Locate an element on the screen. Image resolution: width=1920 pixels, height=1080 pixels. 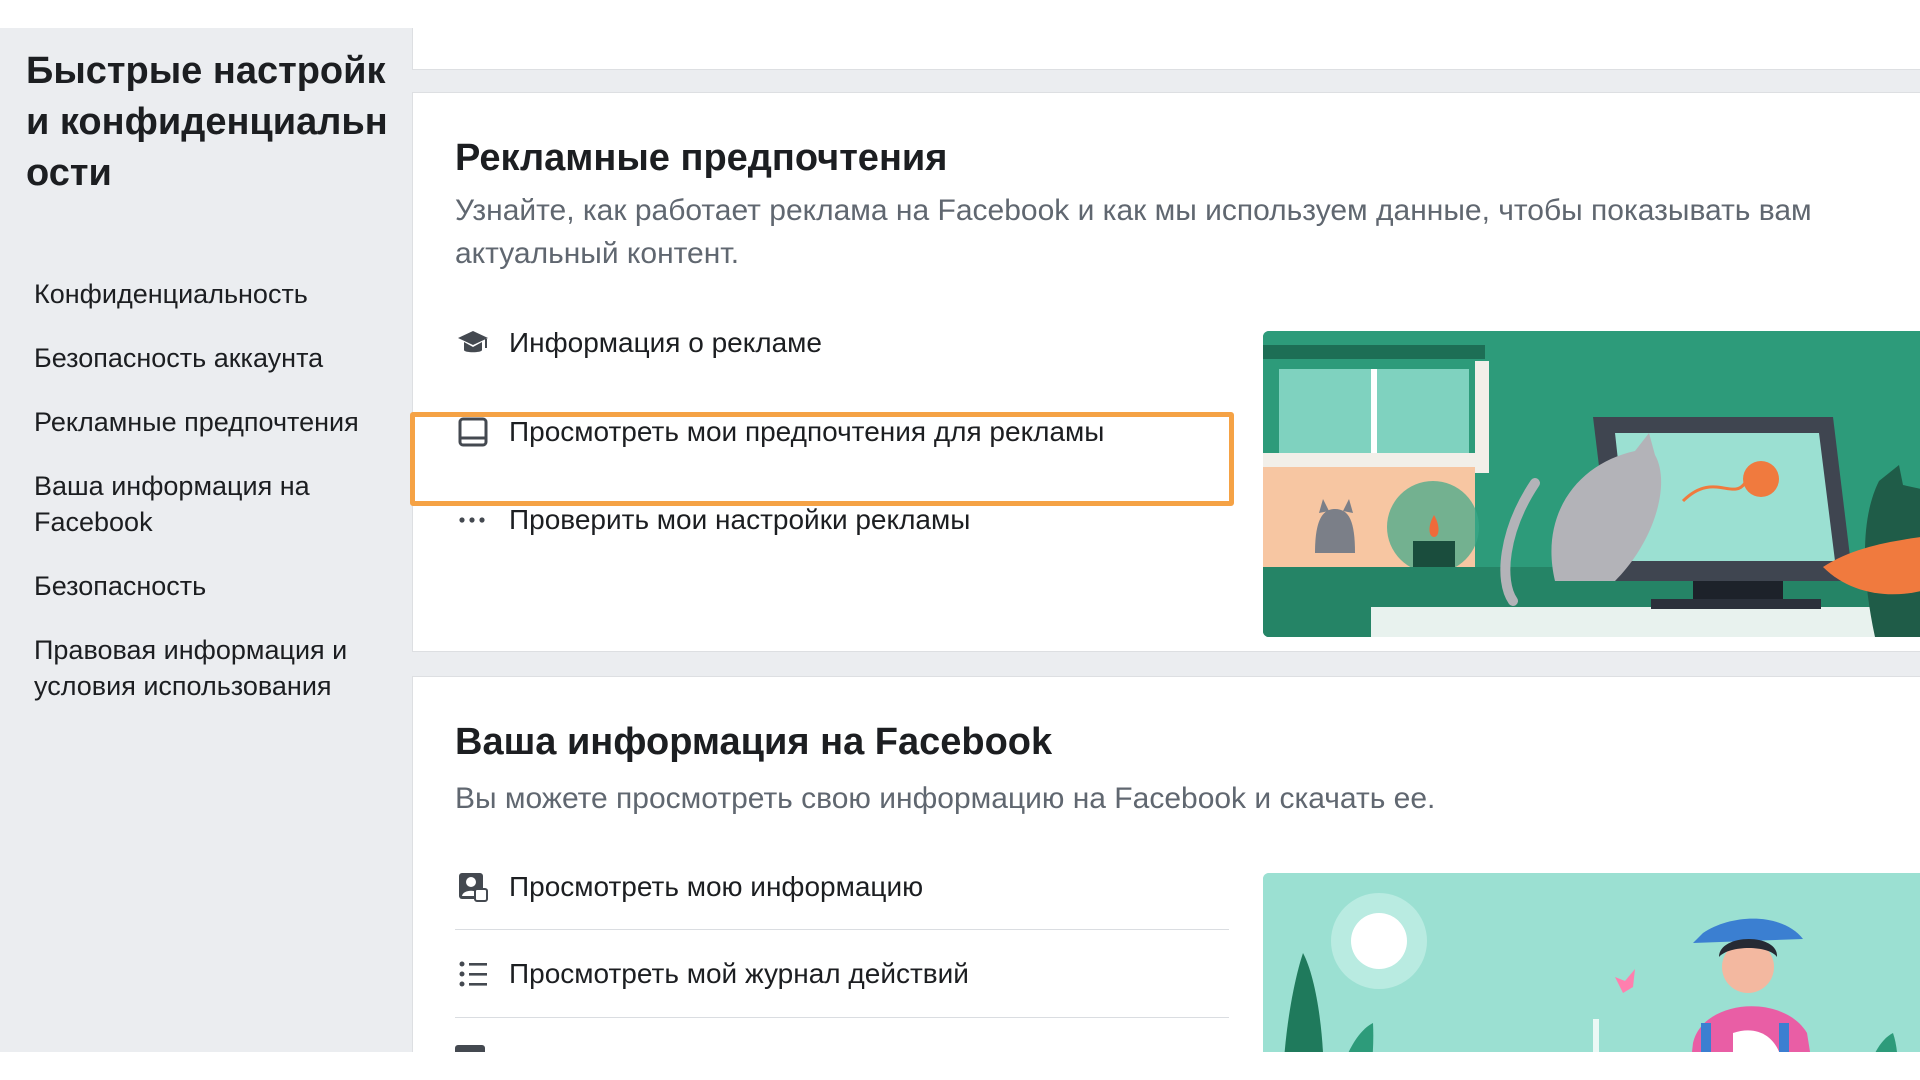
sidebar-item-ad-preferences: Рекламные предпочтения is located at coordinates (214, 422).